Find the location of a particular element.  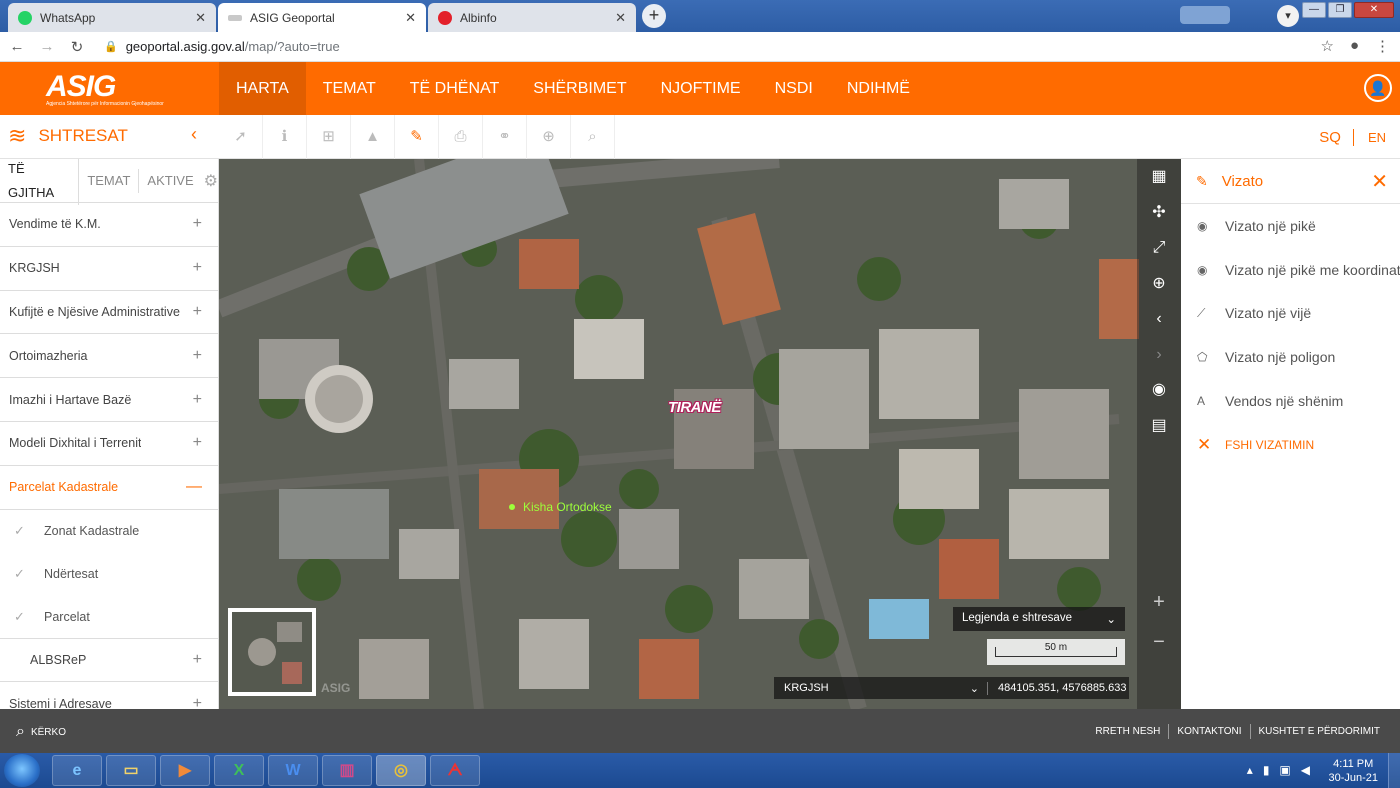

minimize-button: — is located at coordinates (1314, 10).